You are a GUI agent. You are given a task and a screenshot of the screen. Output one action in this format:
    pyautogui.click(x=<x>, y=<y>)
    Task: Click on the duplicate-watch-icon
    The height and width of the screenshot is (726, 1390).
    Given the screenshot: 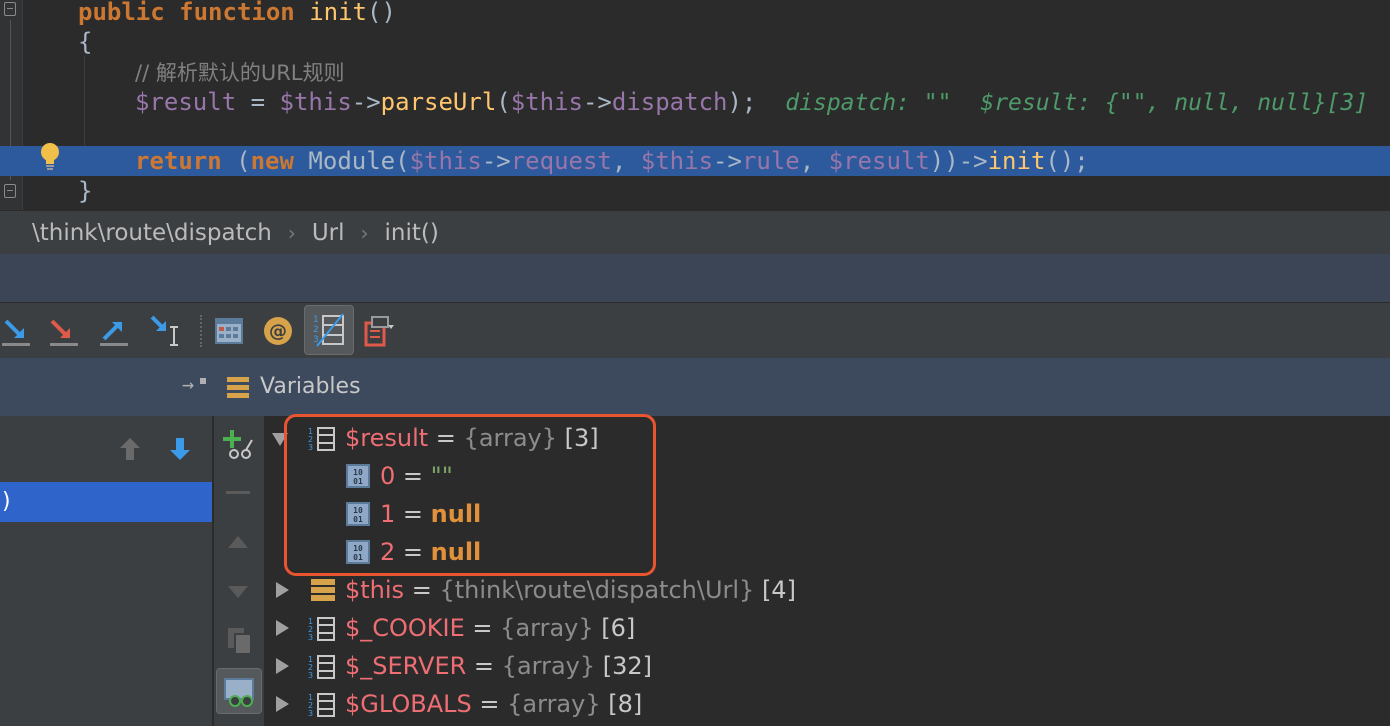 What is the action you would take?
    pyautogui.click(x=240, y=641)
    